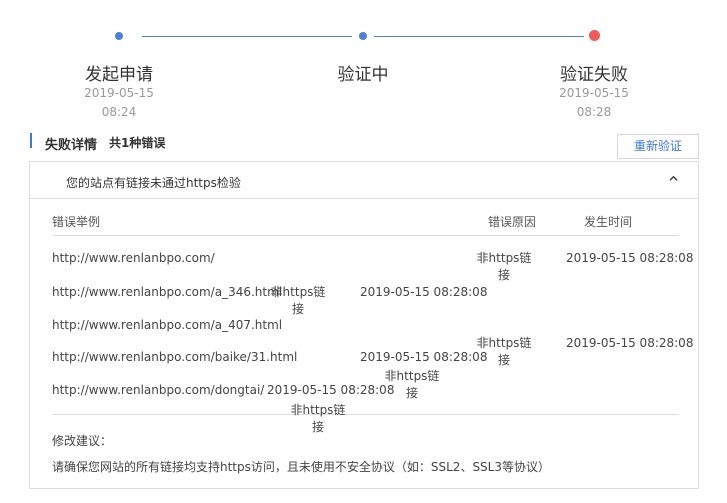 The width and height of the screenshot is (727, 503). I want to click on step-date-failed: 2019-05-15, so click(594, 93).